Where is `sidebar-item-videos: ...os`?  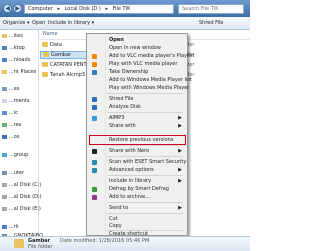 sidebar-item-videos: ...os is located at coordinates (10, 137).